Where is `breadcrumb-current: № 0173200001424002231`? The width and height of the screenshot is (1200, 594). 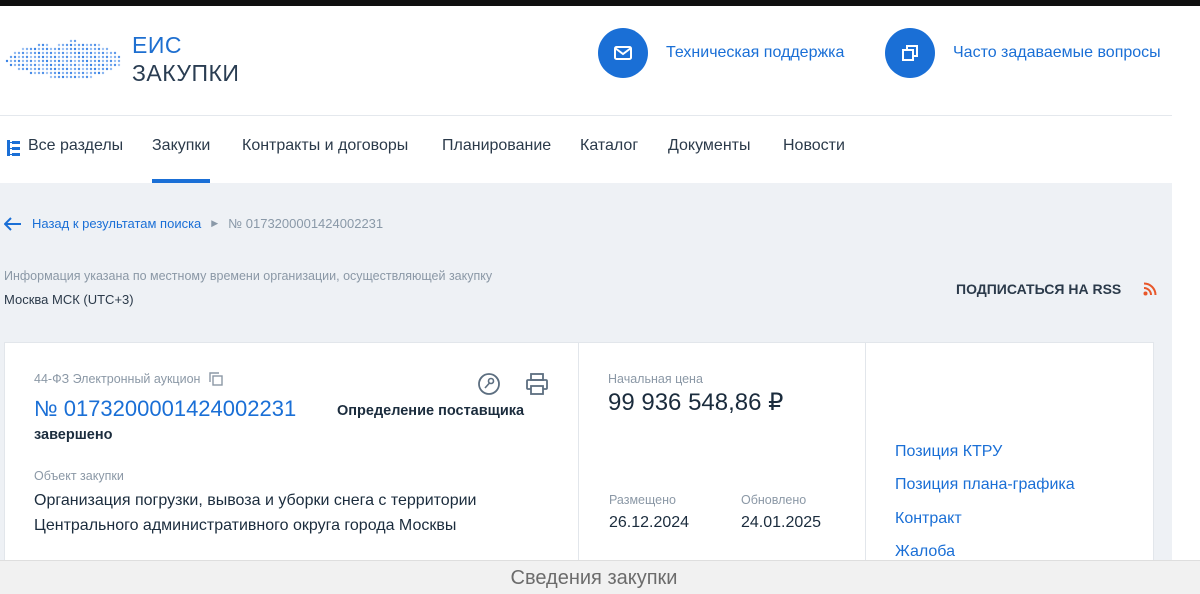 breadcrumb-current: № 0173200001424002231 is located at coordinates (306, 223).